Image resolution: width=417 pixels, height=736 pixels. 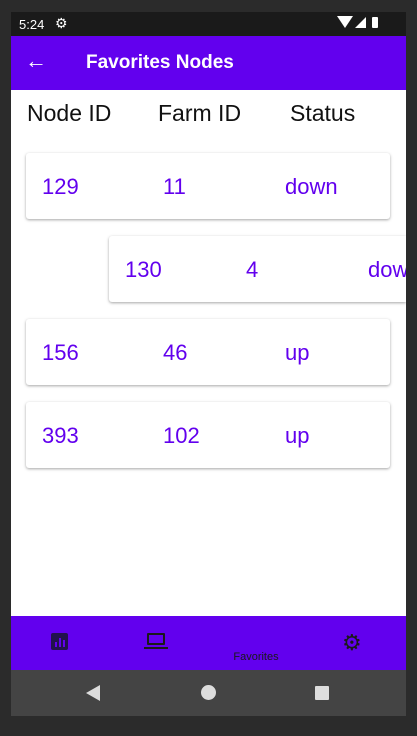 I want to click on farm-id: 46, so click(x=175, y=352).